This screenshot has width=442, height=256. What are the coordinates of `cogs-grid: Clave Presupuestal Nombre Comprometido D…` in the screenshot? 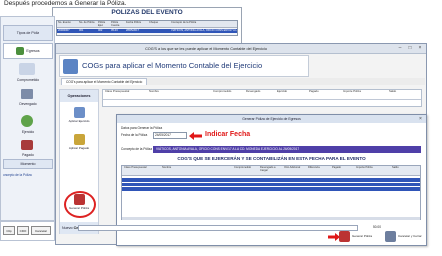 It's located at (271, 192).